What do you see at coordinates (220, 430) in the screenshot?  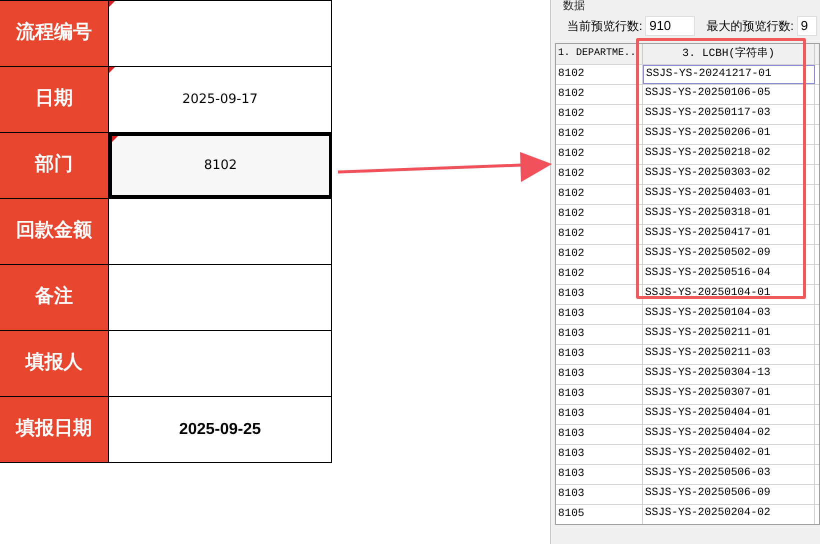 I see `form-value: 2025-09-25` at bounding box center [220, 430].